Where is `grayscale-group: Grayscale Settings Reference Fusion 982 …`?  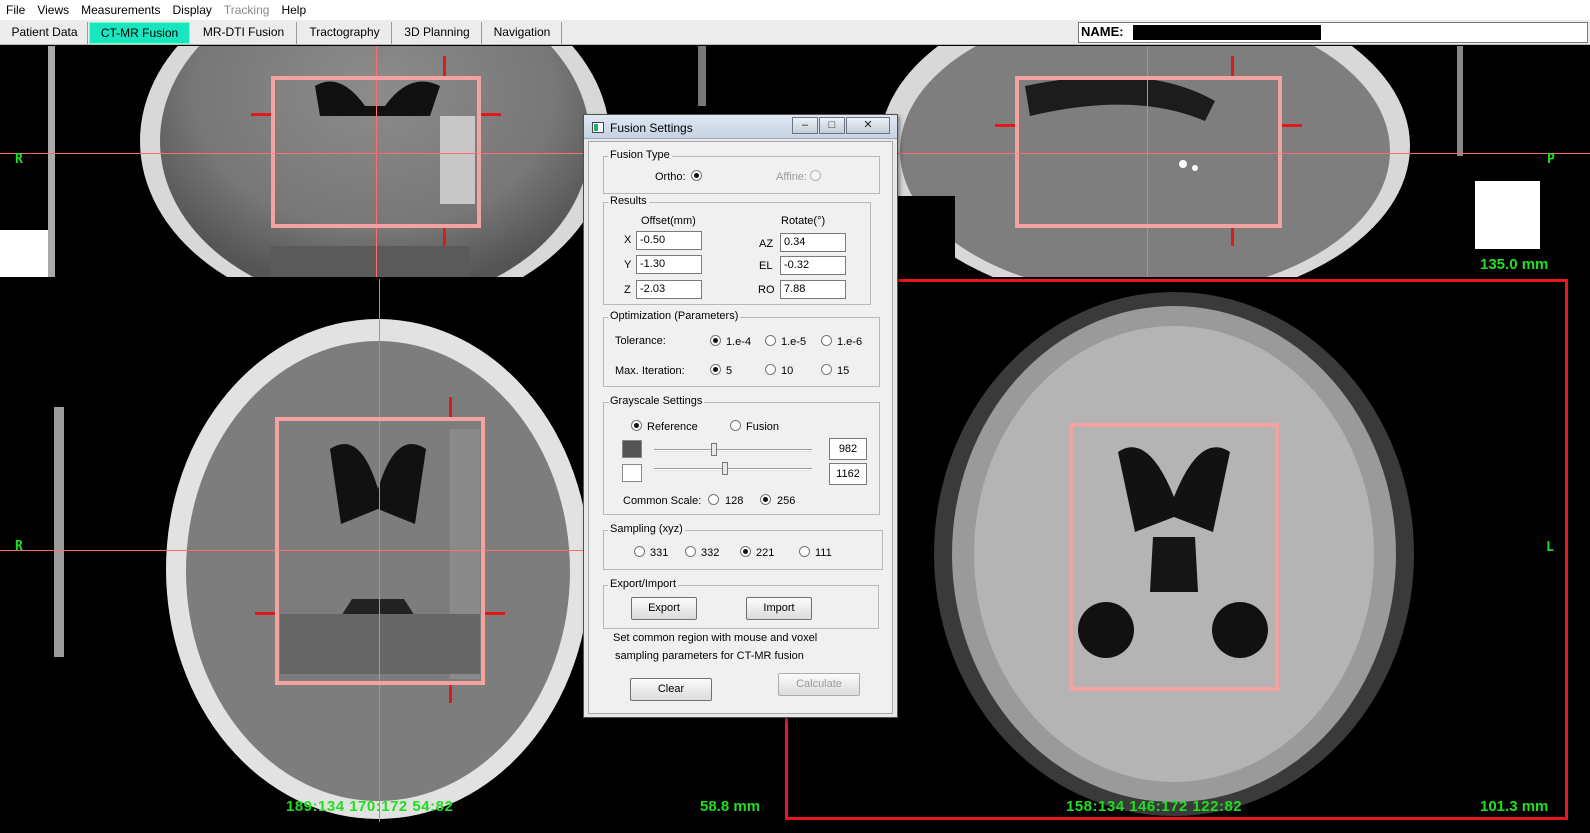 grayscale-group: Grayscale Settings Reference Fusion 982 … is located at coordinates (741, 455).